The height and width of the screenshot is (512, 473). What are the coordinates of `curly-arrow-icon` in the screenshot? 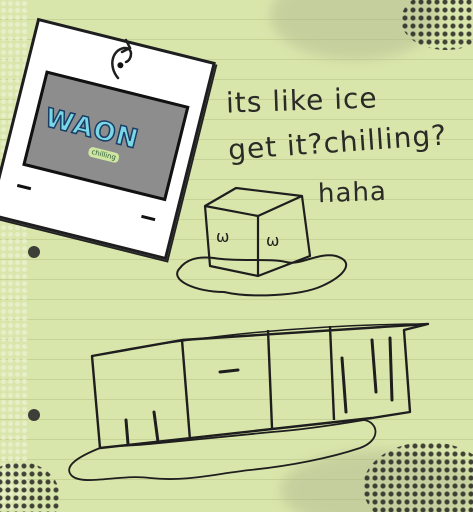 It's located at (122, 59).